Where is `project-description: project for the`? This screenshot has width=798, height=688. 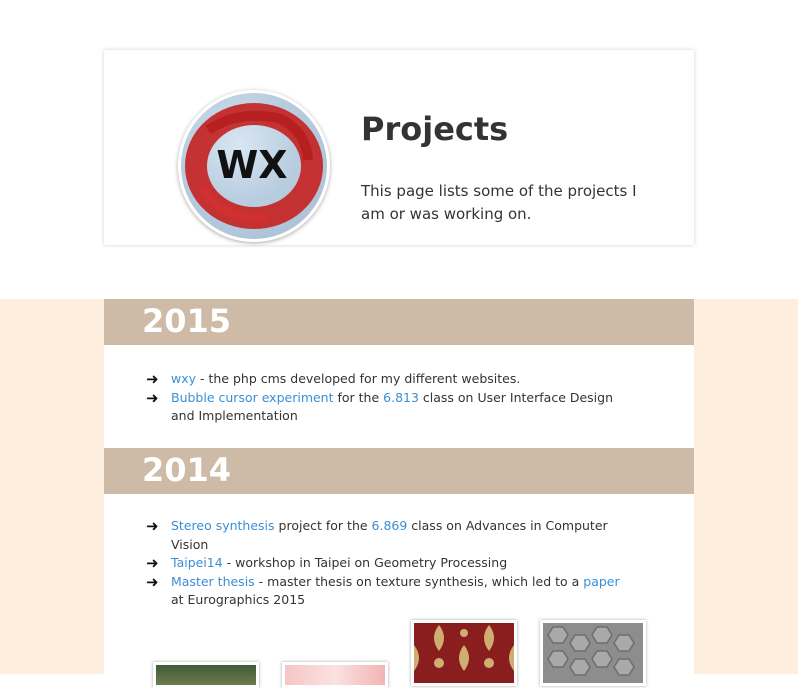 project-description: project for the is located at coordinates (323, 525).